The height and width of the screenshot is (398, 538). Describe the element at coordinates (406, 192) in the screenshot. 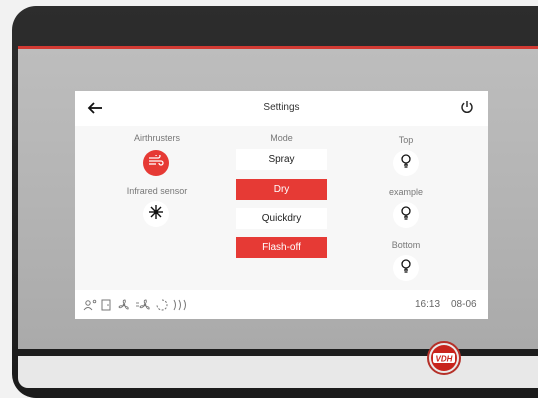

I see `light-middle-label: example` at that location.